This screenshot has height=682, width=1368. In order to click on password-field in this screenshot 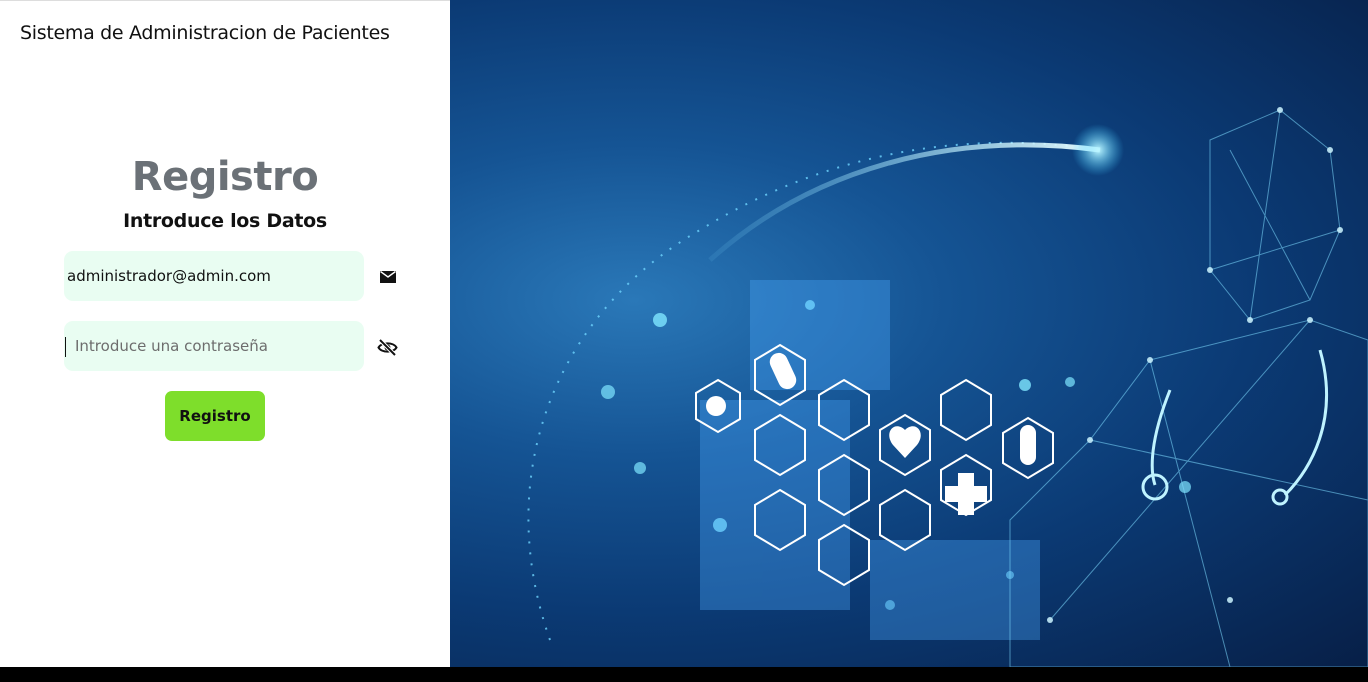, I will do `click(214, 346)`.